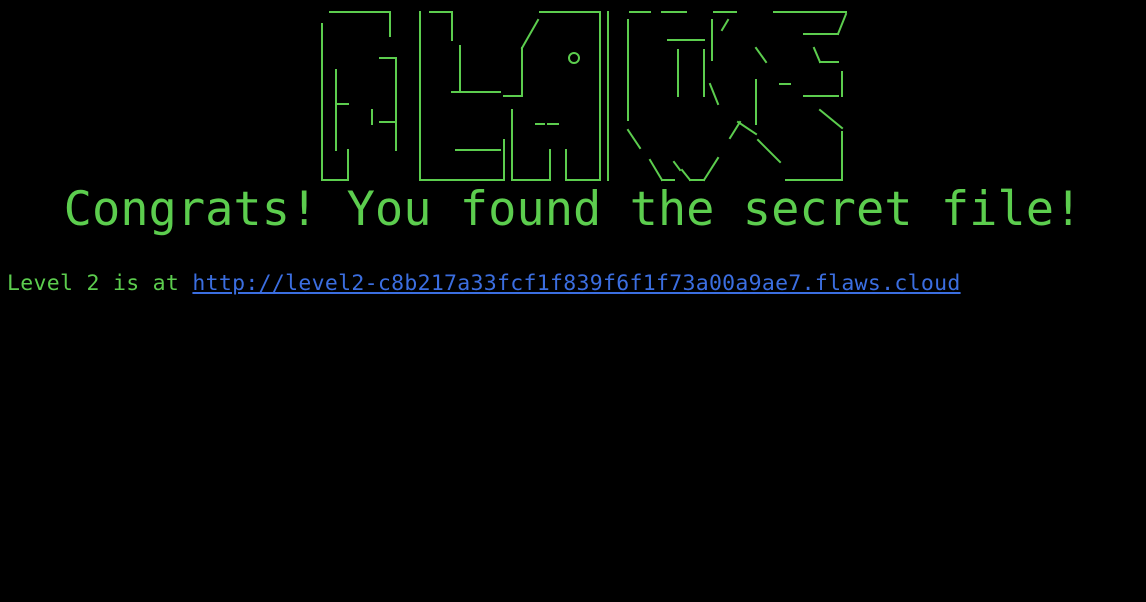 The image size is (1146, 602). What do you see at coordinates (100, 283) in the screenshot?
I see `level-prefix: Level 2 is at` at bounding box center [100, 283].